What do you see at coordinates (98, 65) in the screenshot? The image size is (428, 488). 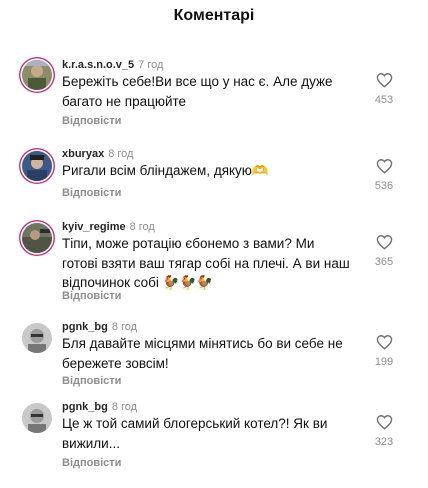 I see `username: k.r.a.s.n.o.v_5` at bounding box center [98, 65].